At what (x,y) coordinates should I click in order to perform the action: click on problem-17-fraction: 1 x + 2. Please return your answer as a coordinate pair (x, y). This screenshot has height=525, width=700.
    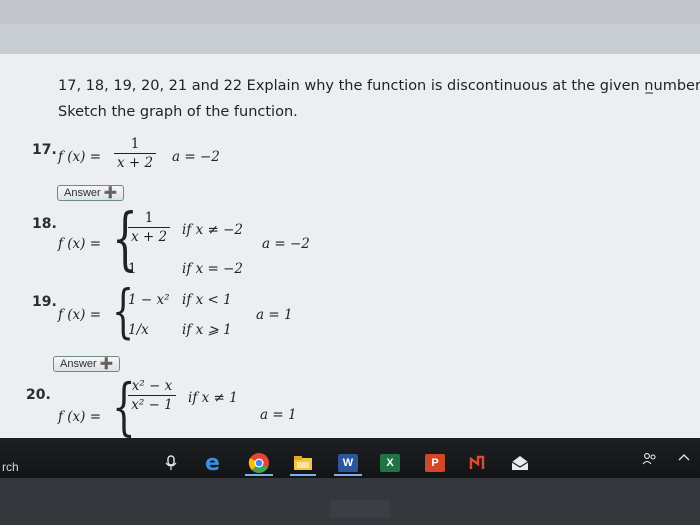
    Looking at the image, I should click on (135, 153).